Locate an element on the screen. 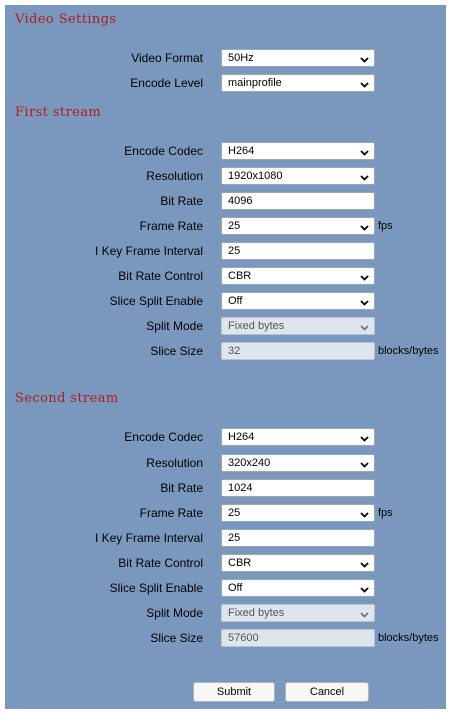 The width and height of the screenshot is (451, 714). video-format-label: Video Format is located at coordinates (167, 58).